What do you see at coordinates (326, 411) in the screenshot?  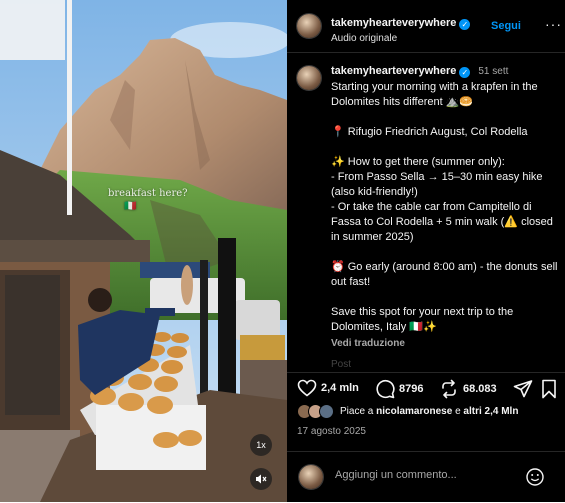 I see `liker-avatar` at bounding box center [326, 411].